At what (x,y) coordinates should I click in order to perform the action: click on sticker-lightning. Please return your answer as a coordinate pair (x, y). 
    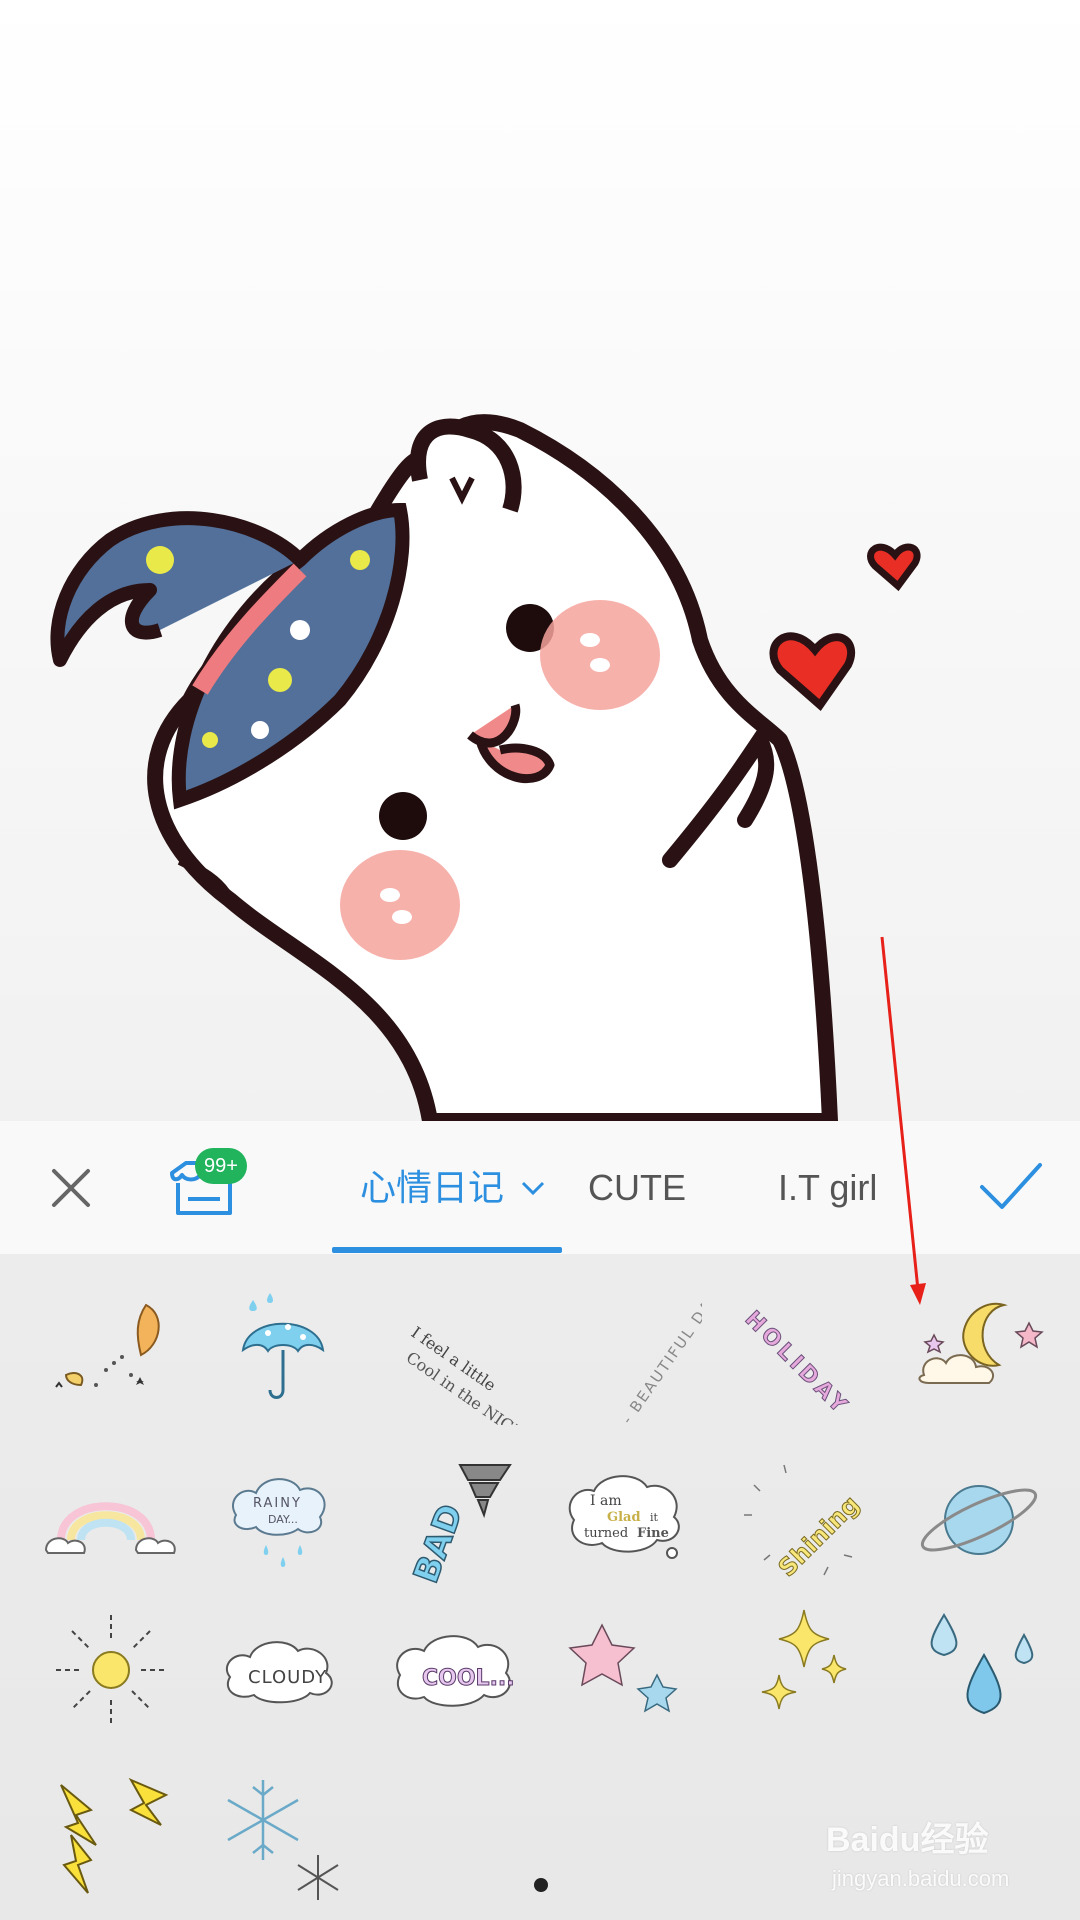
    Looking at the image, I should click on (111, 1840).